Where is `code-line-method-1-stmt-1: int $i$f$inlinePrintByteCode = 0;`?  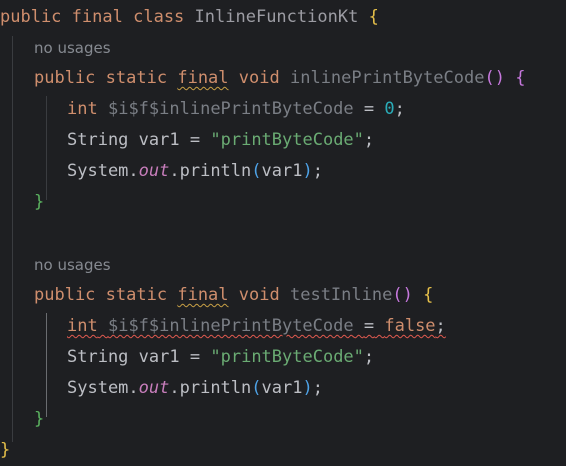
code-line-method-1-stmt-1: int $i$f$inlinePrintByteCode = 0; is located at coordinates (236, 109).